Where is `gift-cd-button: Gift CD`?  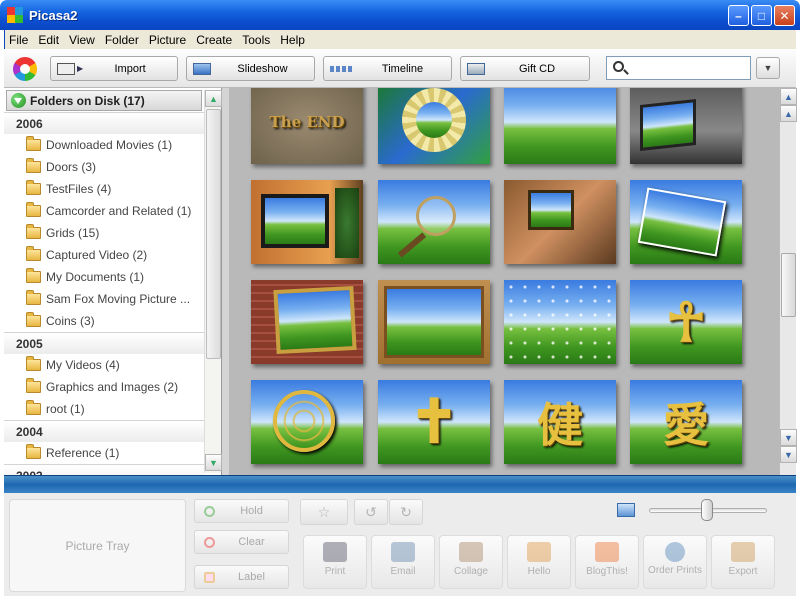
gift-cd-button: Gift CD is located at coordinates (525, 68).